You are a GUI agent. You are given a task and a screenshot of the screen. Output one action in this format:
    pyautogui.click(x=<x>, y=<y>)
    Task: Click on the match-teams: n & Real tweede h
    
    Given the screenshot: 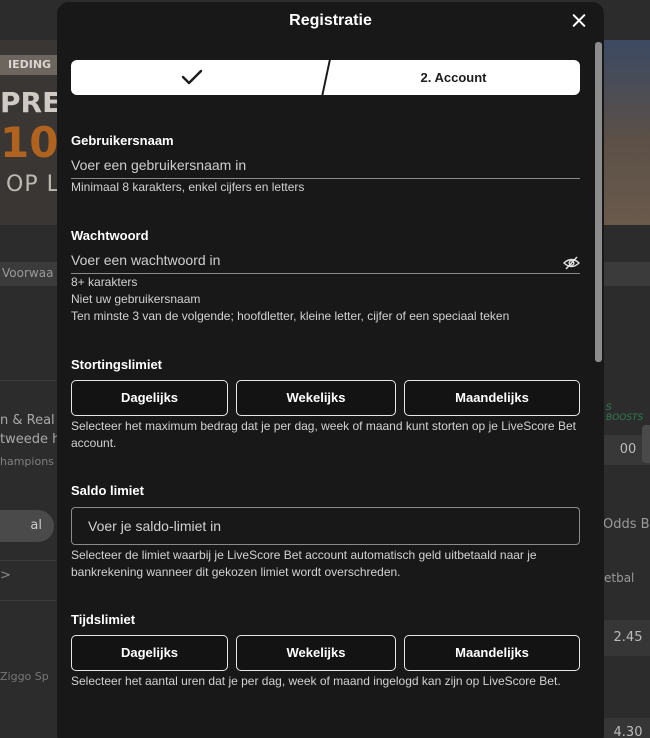 What is the action you would take?
    pyautogui.click(x=30, y=430)
    